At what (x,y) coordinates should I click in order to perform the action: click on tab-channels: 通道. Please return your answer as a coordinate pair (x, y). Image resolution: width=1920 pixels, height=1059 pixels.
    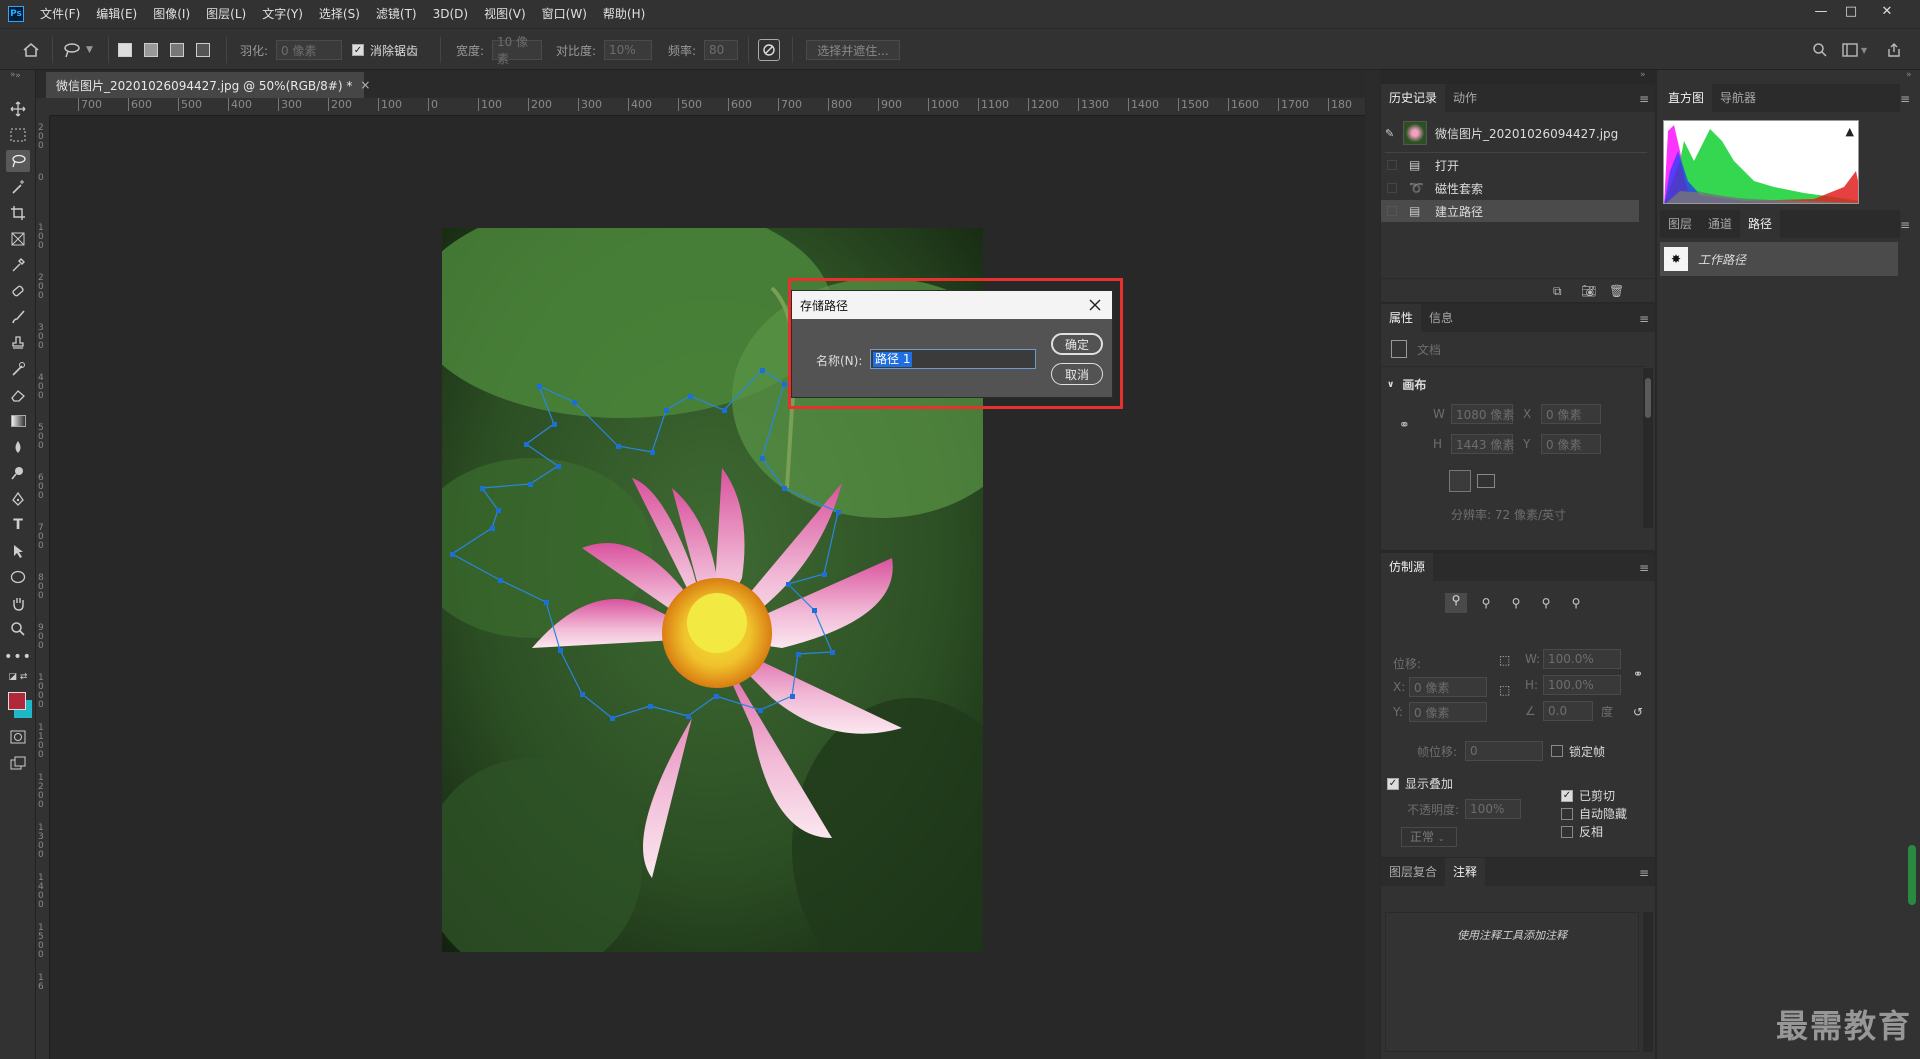
    Looking at the image, I should click on (1720, 224).